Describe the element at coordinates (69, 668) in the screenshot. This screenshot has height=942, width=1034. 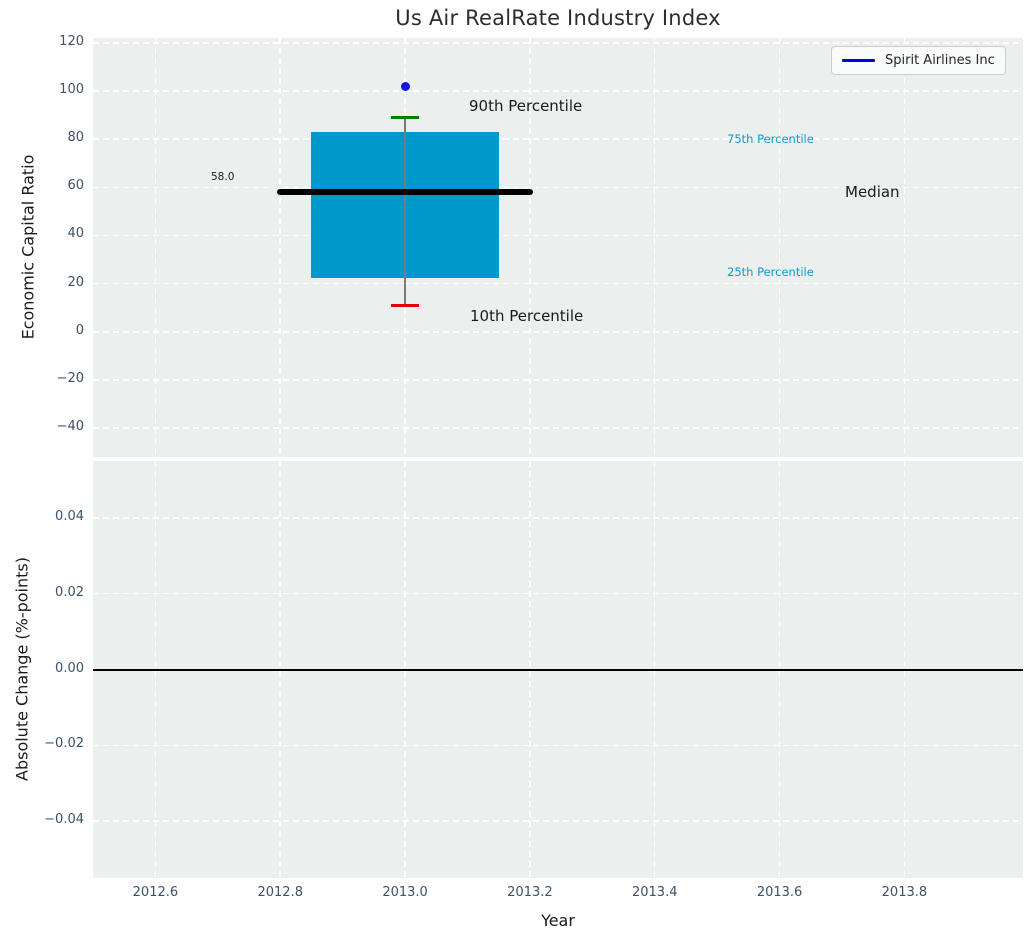
I see `y-tick-label: 0.00` at that location.